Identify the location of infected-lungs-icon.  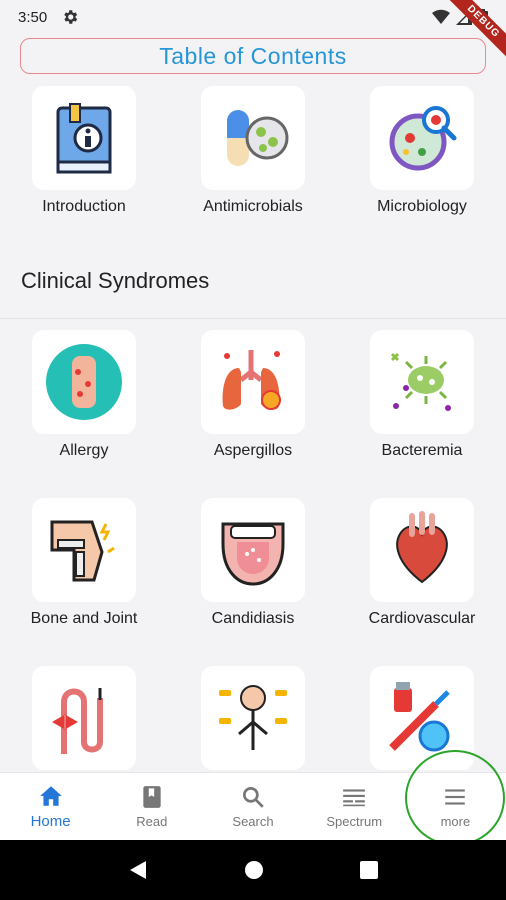
(251, 380).